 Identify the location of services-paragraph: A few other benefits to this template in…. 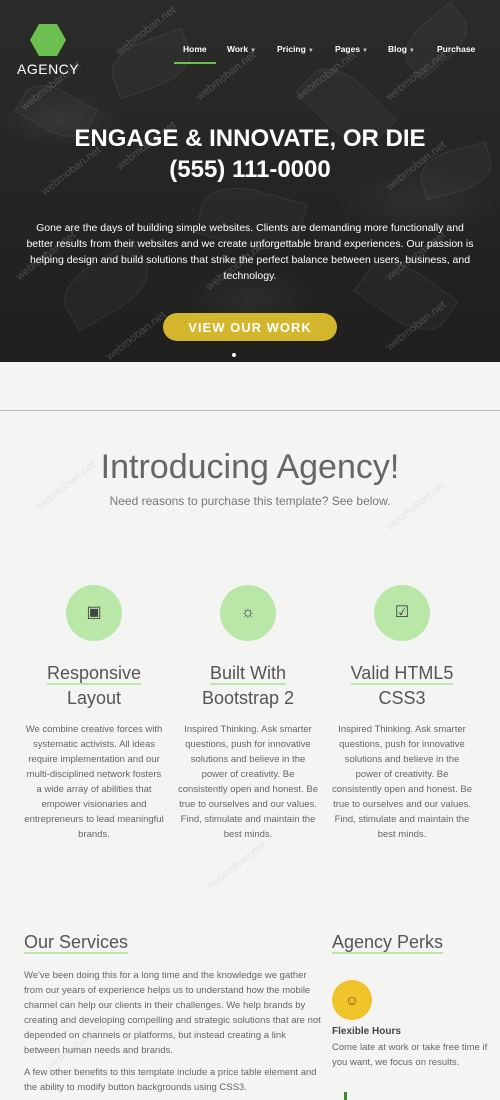
(170, 1080).